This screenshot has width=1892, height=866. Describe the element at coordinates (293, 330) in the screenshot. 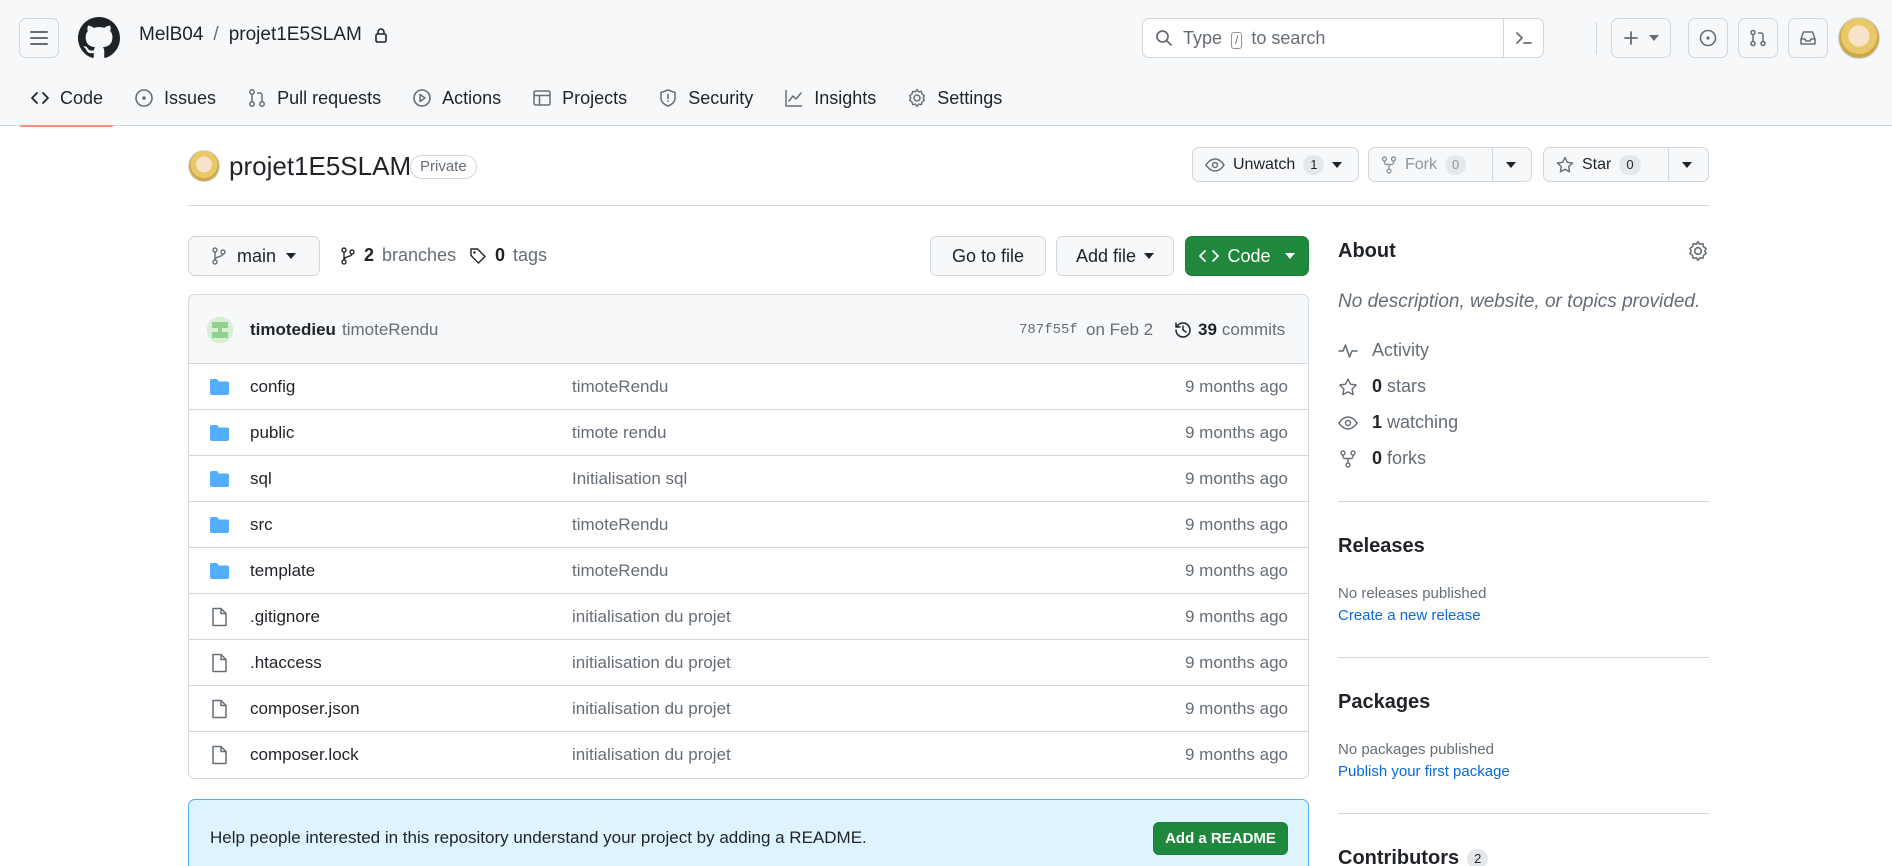

I see `commit-author: timotedieu` at that location.